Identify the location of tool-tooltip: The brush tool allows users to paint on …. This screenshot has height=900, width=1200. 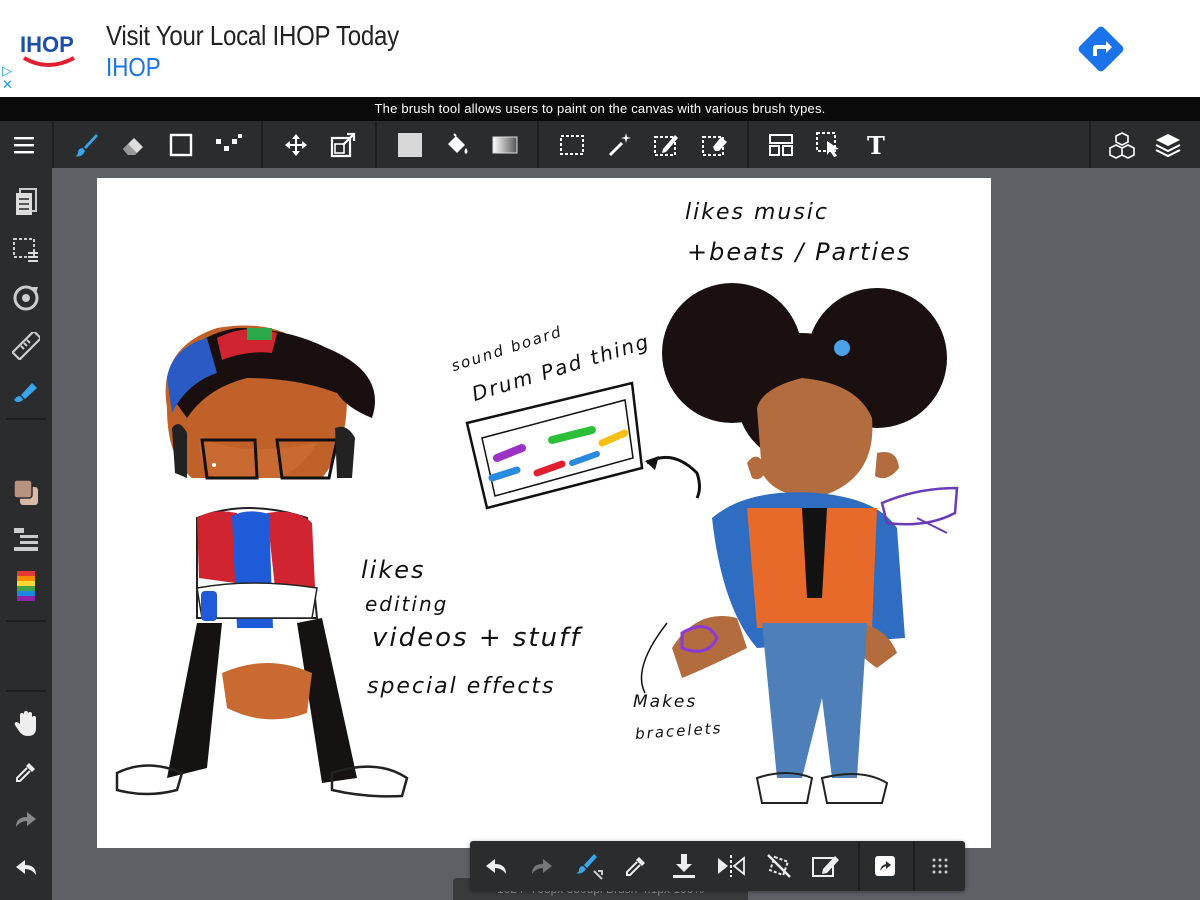
(600, 109).